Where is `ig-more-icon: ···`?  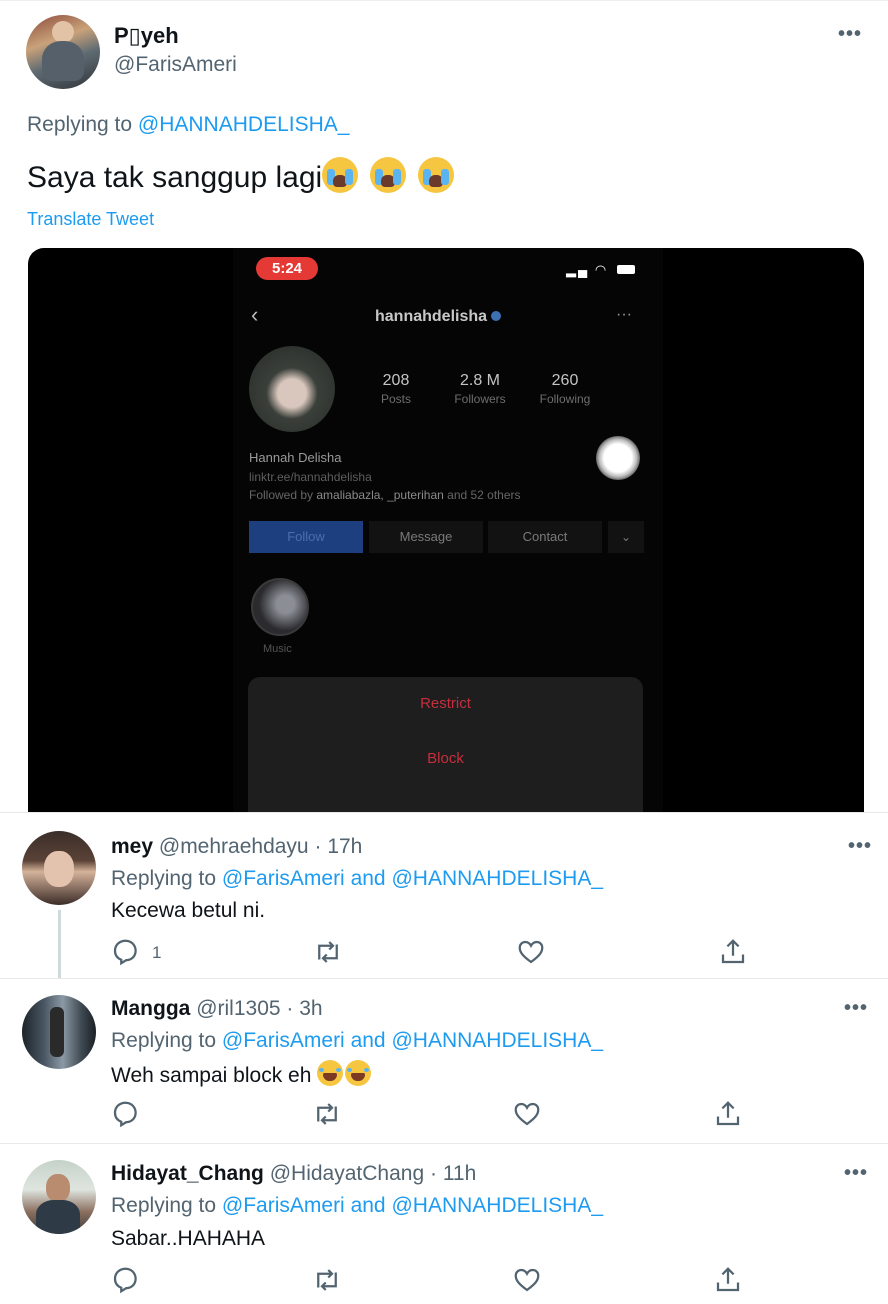 ig-more-icon: ··· is located at coordinates (624, 314).